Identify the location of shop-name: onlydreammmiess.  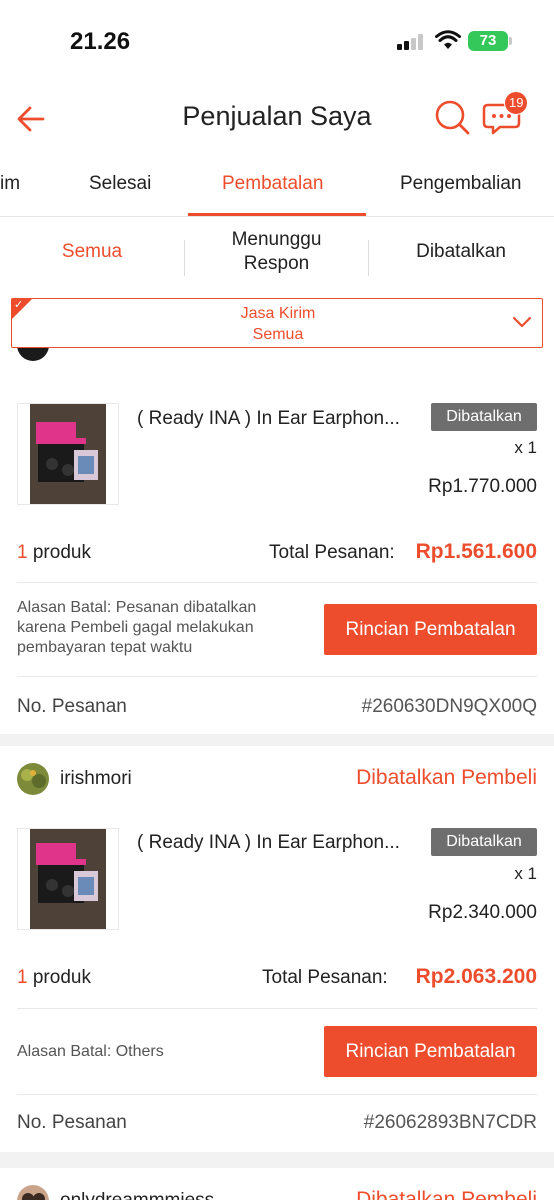
(137, 1195).